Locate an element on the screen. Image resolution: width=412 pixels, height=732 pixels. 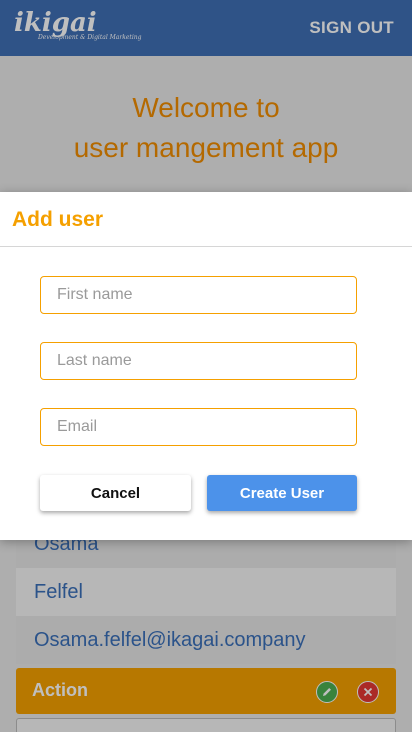
dialog-title: Add user is located at coordinates (58, 219).